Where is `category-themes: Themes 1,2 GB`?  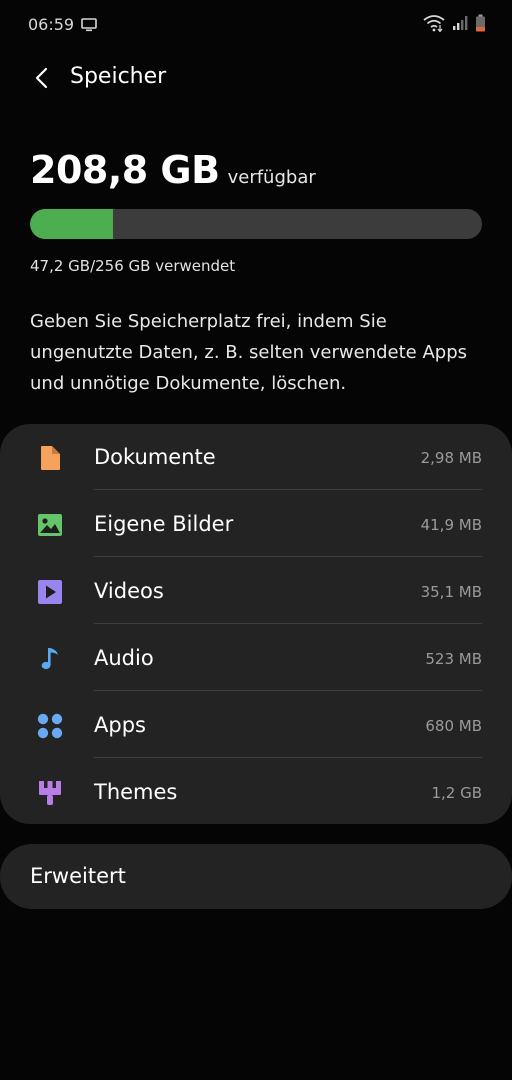 category-themes: Themes 1,2 GB is located at coordinates (256, 792).